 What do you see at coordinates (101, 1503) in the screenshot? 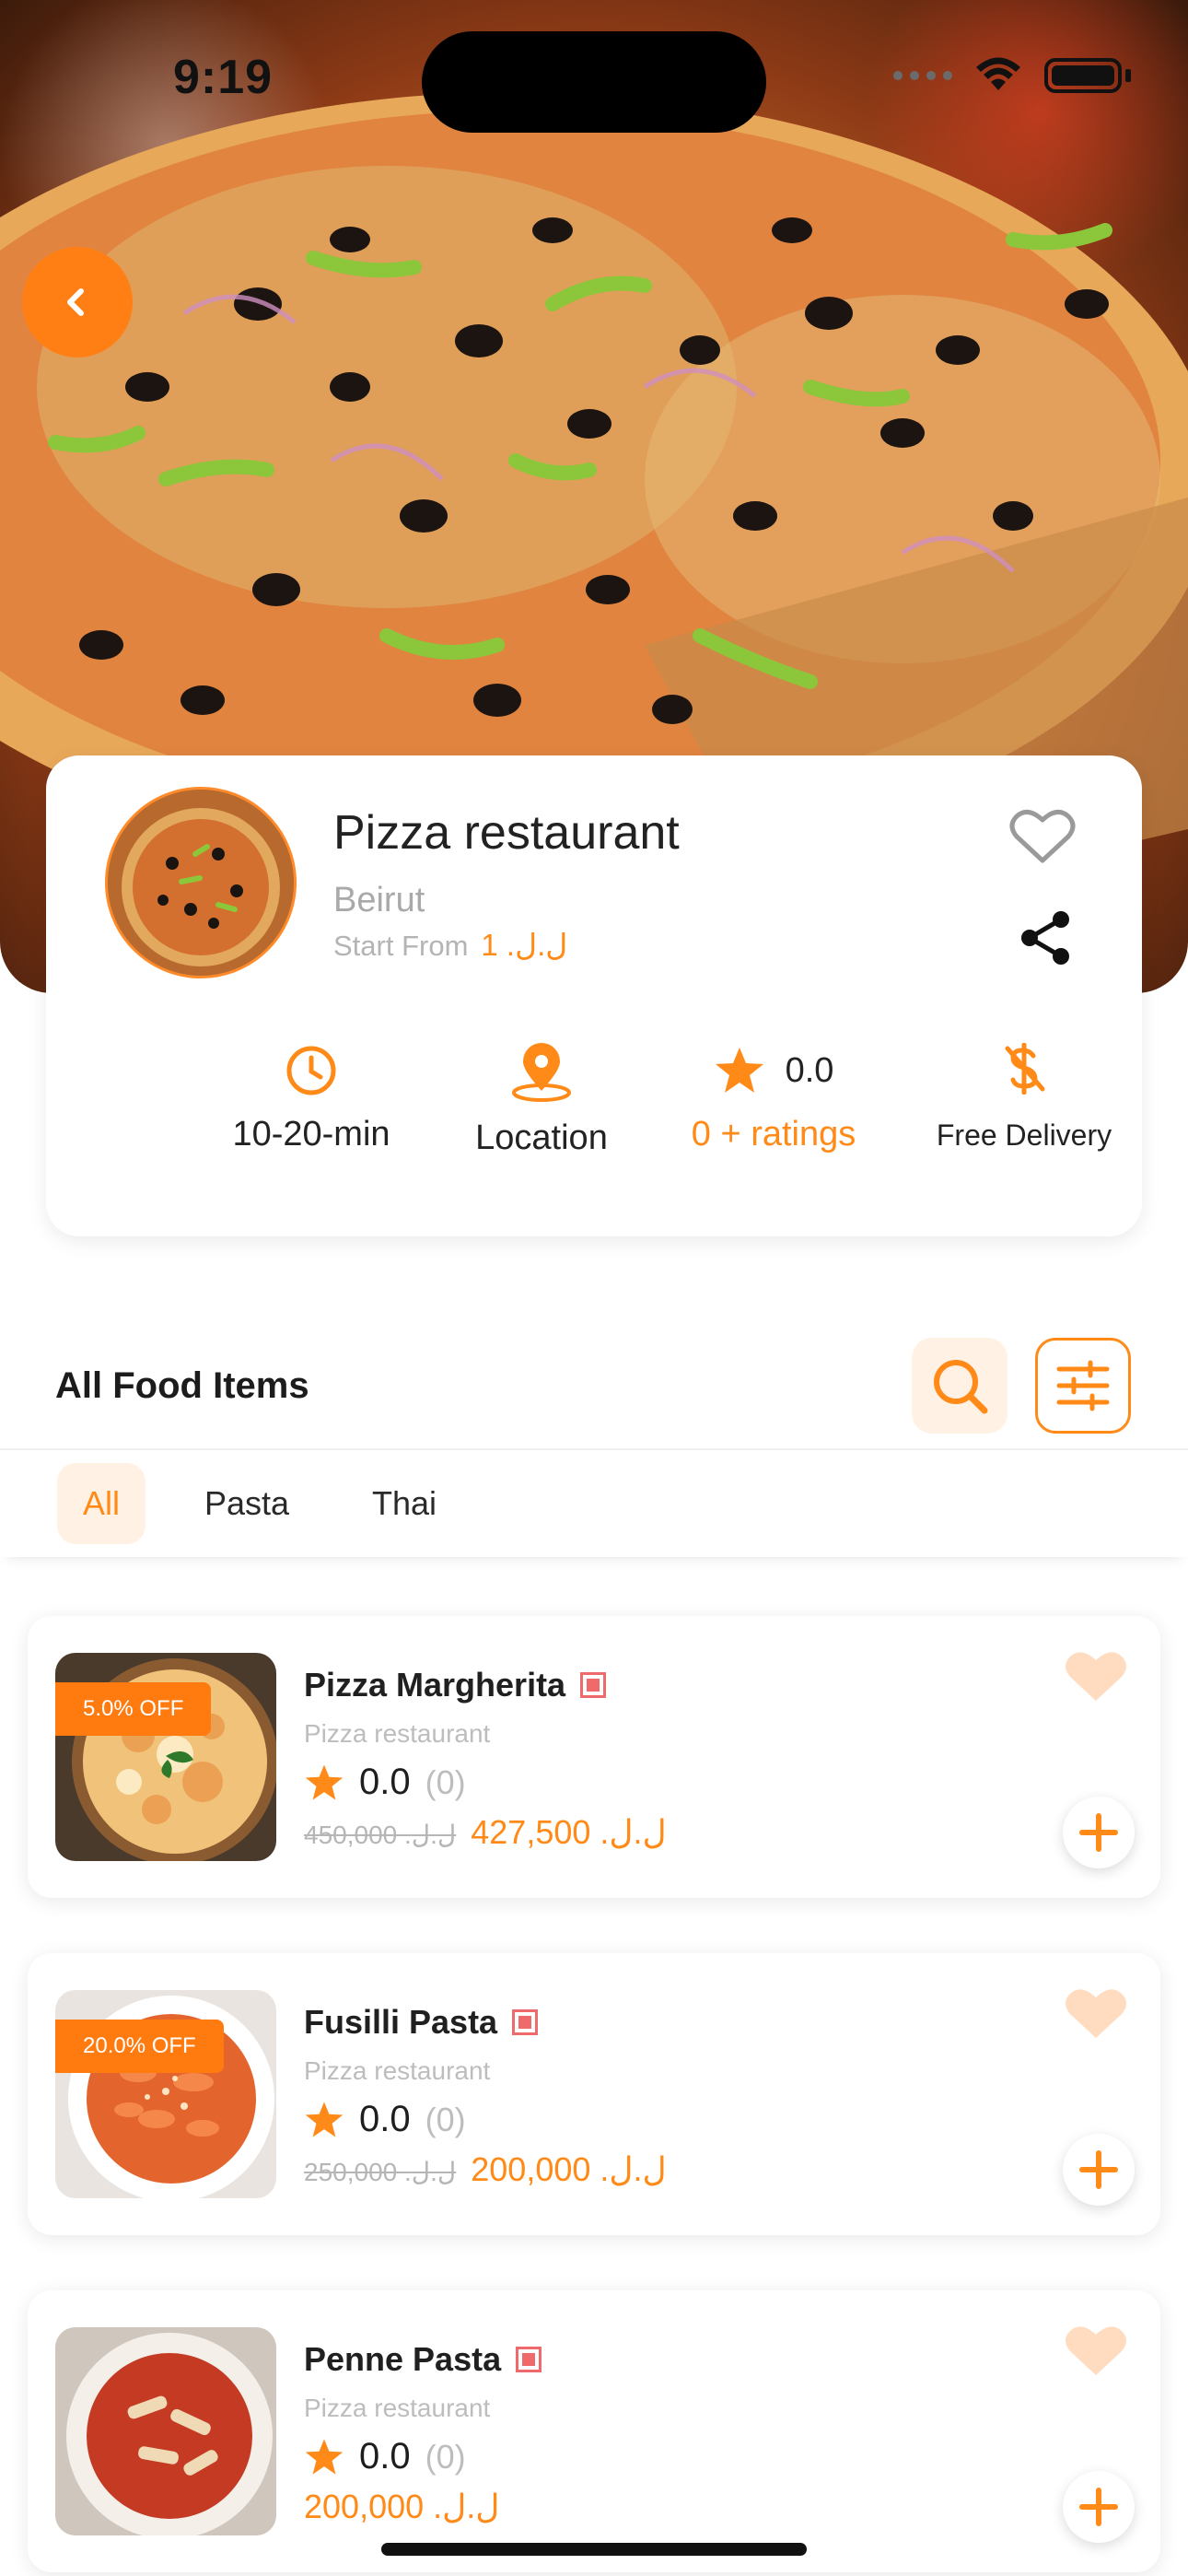
I see `tab-all: All` at bounding box center [101, 1503].